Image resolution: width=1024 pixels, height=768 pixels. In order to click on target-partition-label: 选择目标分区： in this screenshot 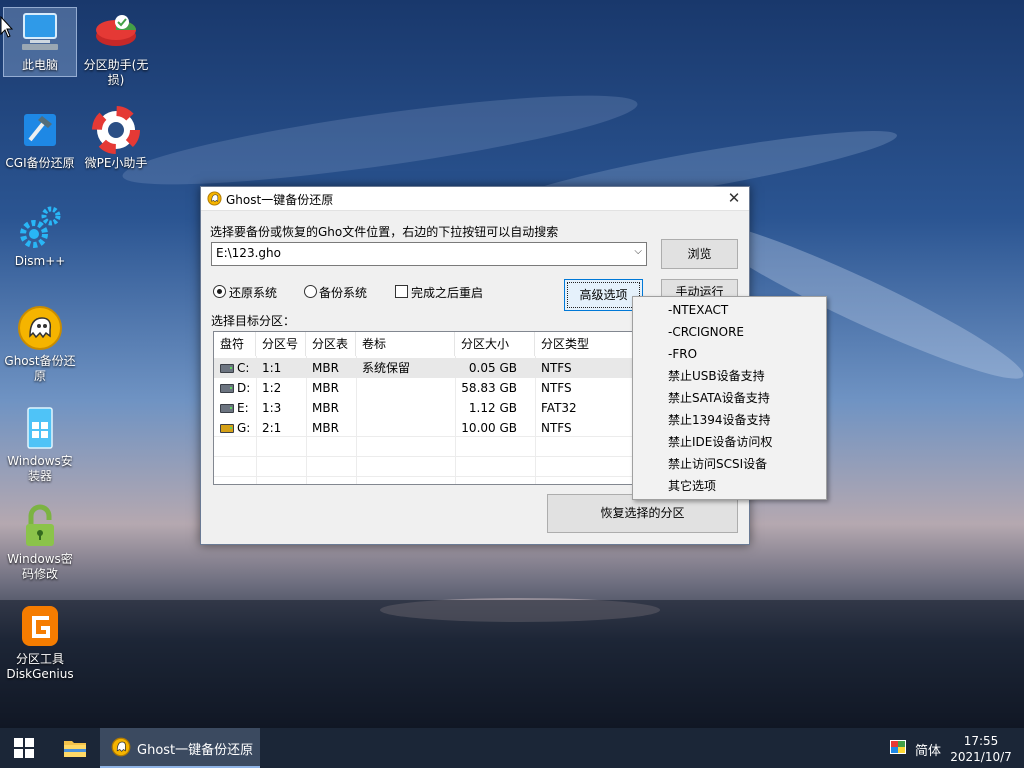, I will do `click(253, 321)`.